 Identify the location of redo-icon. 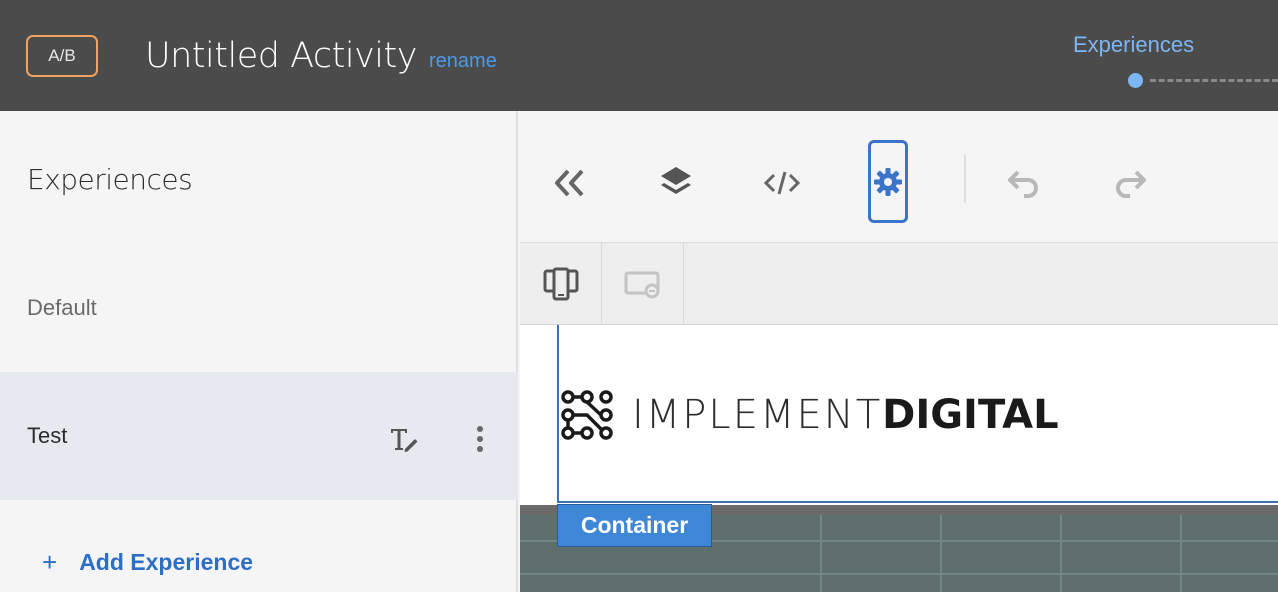
(1131, 184).